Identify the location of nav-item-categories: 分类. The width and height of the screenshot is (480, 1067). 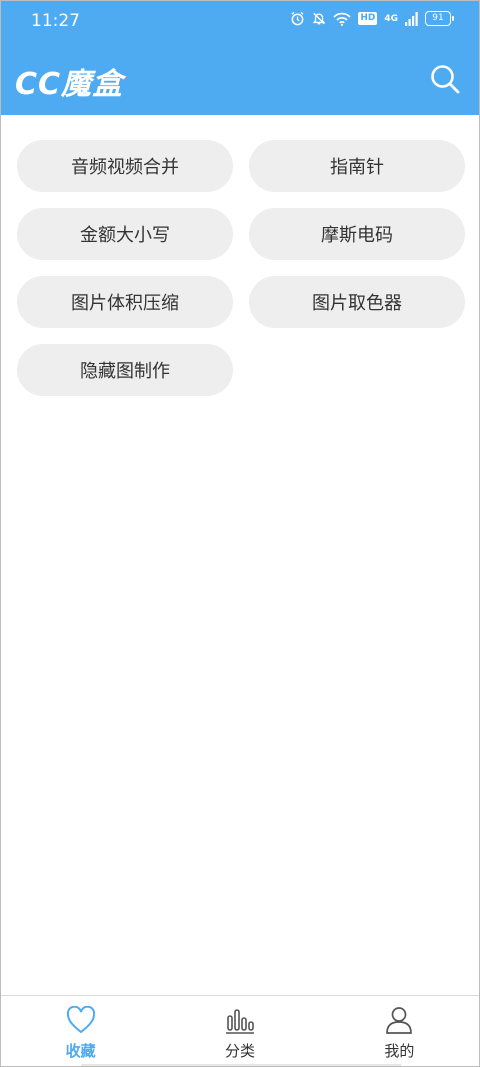
(239, 1031).